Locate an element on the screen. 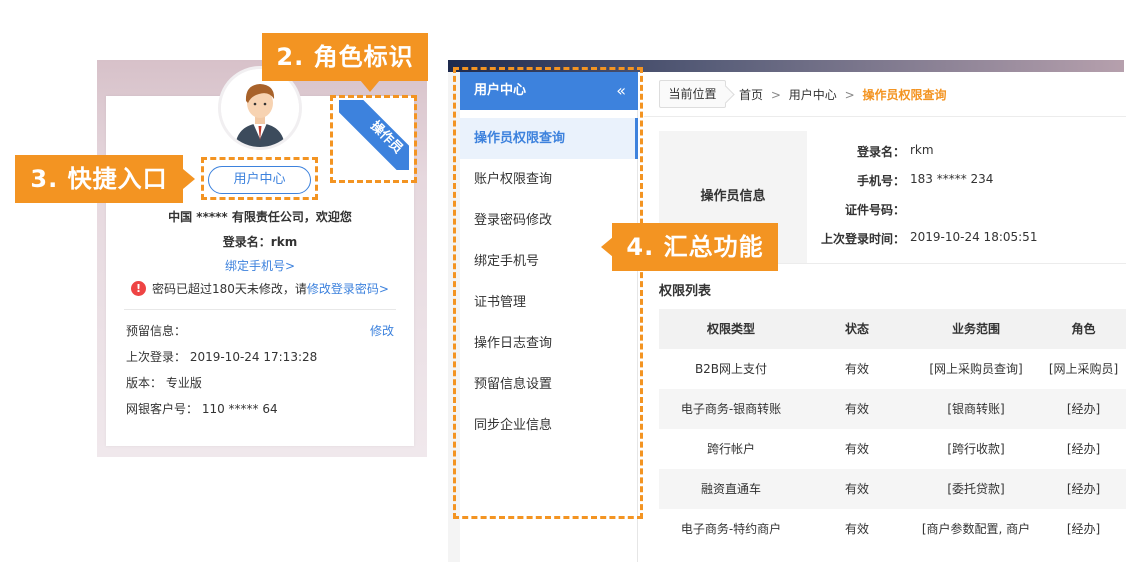 This screenshot has height=565, width=1126. callout-summary-functions: 4. 汇总功能 is located at coordinates (695, 247).